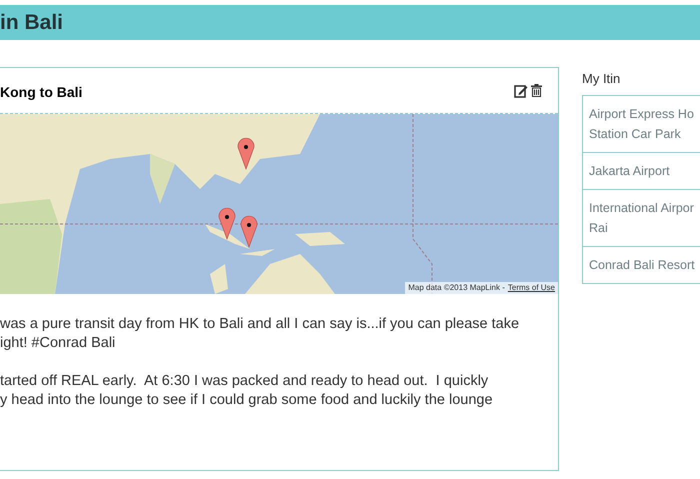 The width and height of the screenshot is (700, 479). Describe the element at coordinates (641, 217) in the screenshot. I see `itinerary-item: International Airpor Rai` at that location.